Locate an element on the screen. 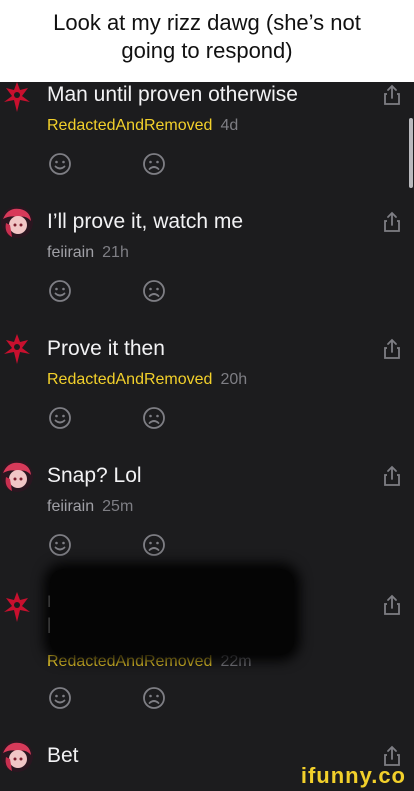  comment-text: Man until proven otherwise is located at coordinates (172, 94).